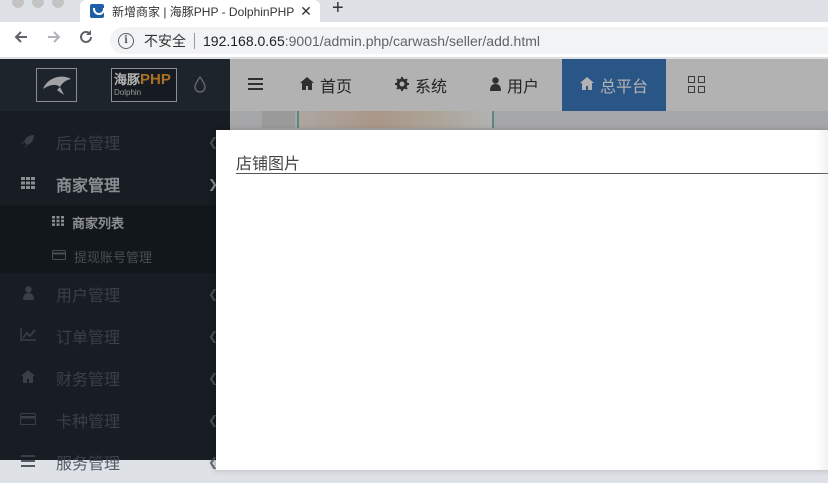  I want to click on window-minimize-control, so click(38, 4).